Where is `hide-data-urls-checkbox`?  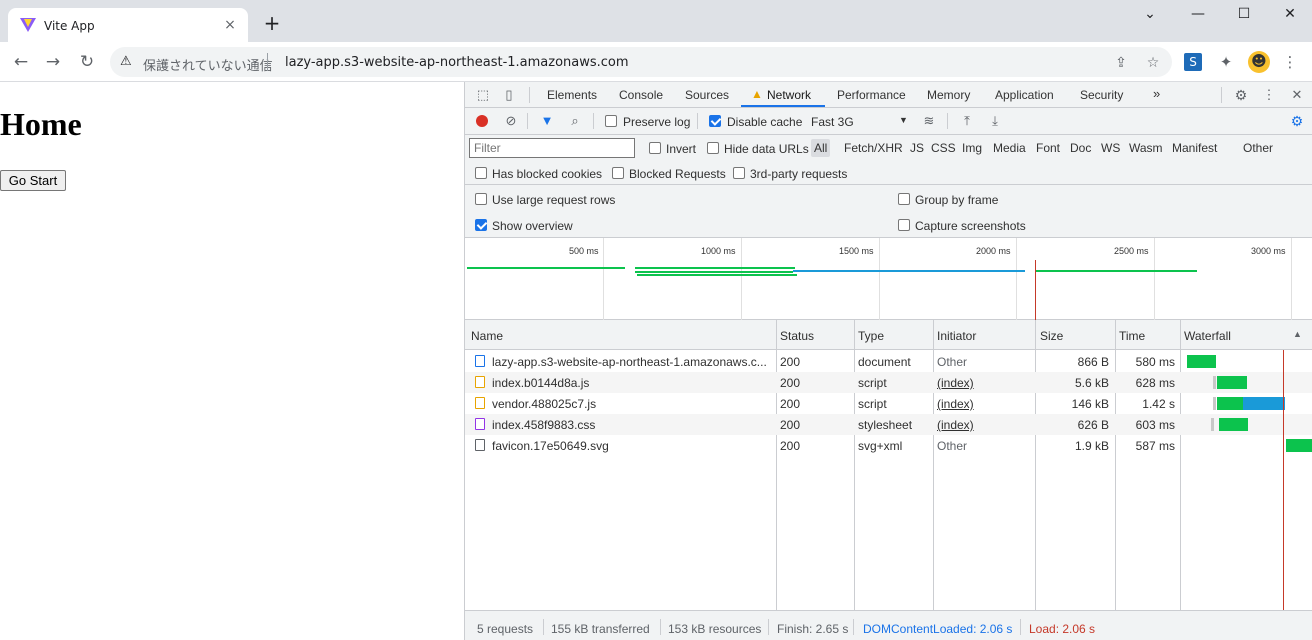 hide-data-urls-checkbox is located at coordinates (713, 148).